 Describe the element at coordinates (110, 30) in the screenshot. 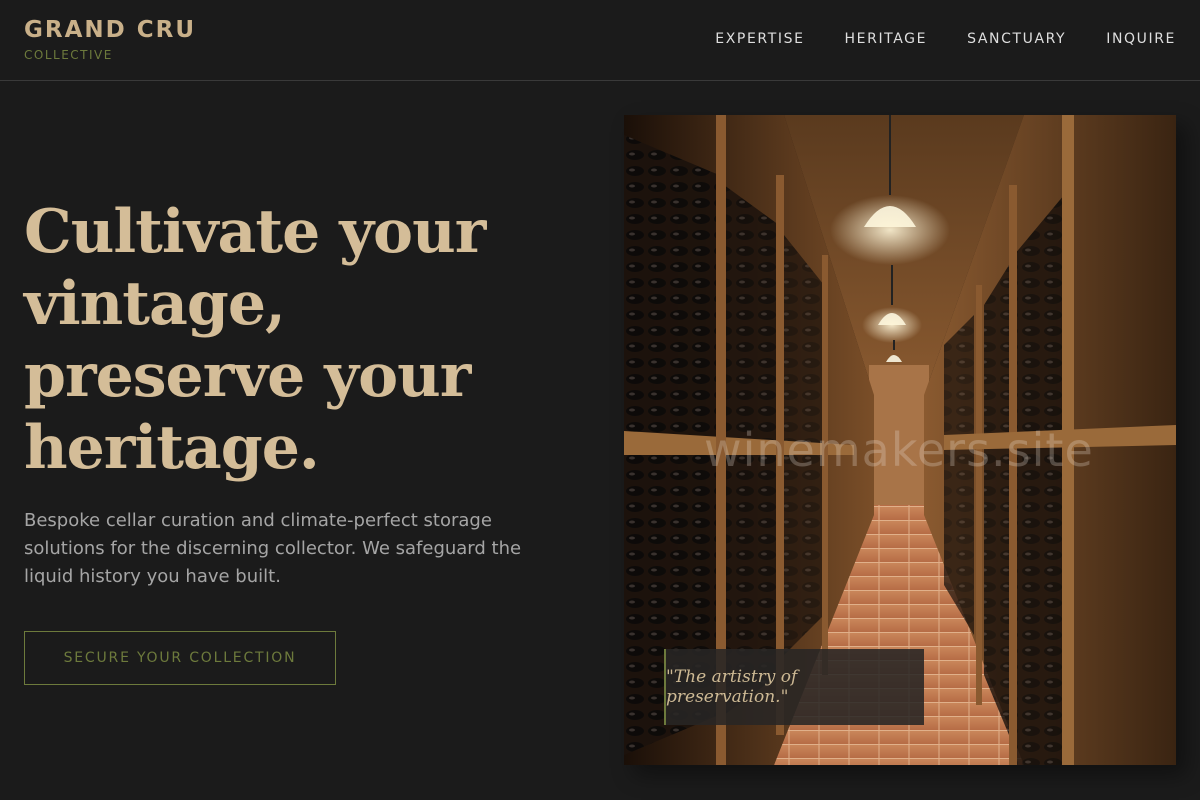

I see `logo-title: GRAND CRU` at that location.